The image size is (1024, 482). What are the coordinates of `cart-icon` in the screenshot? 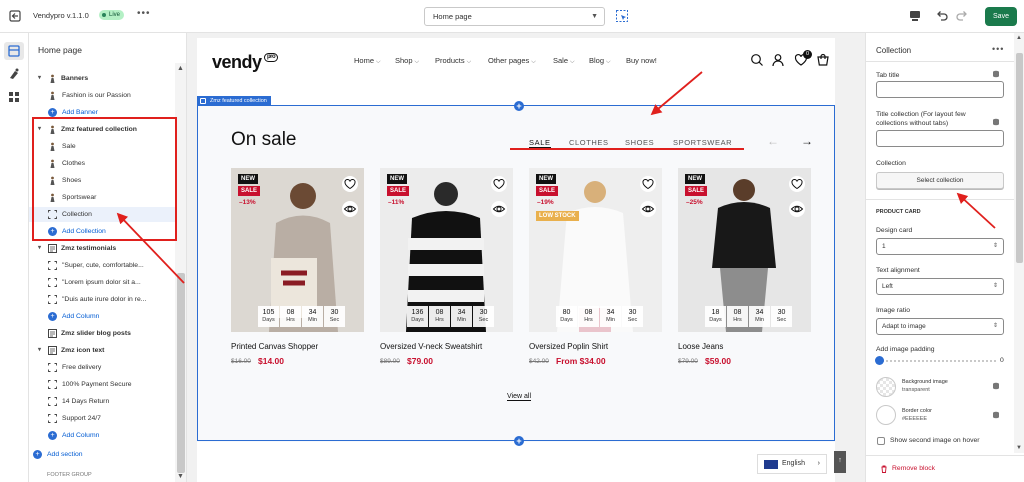 It's located at (823, 60).